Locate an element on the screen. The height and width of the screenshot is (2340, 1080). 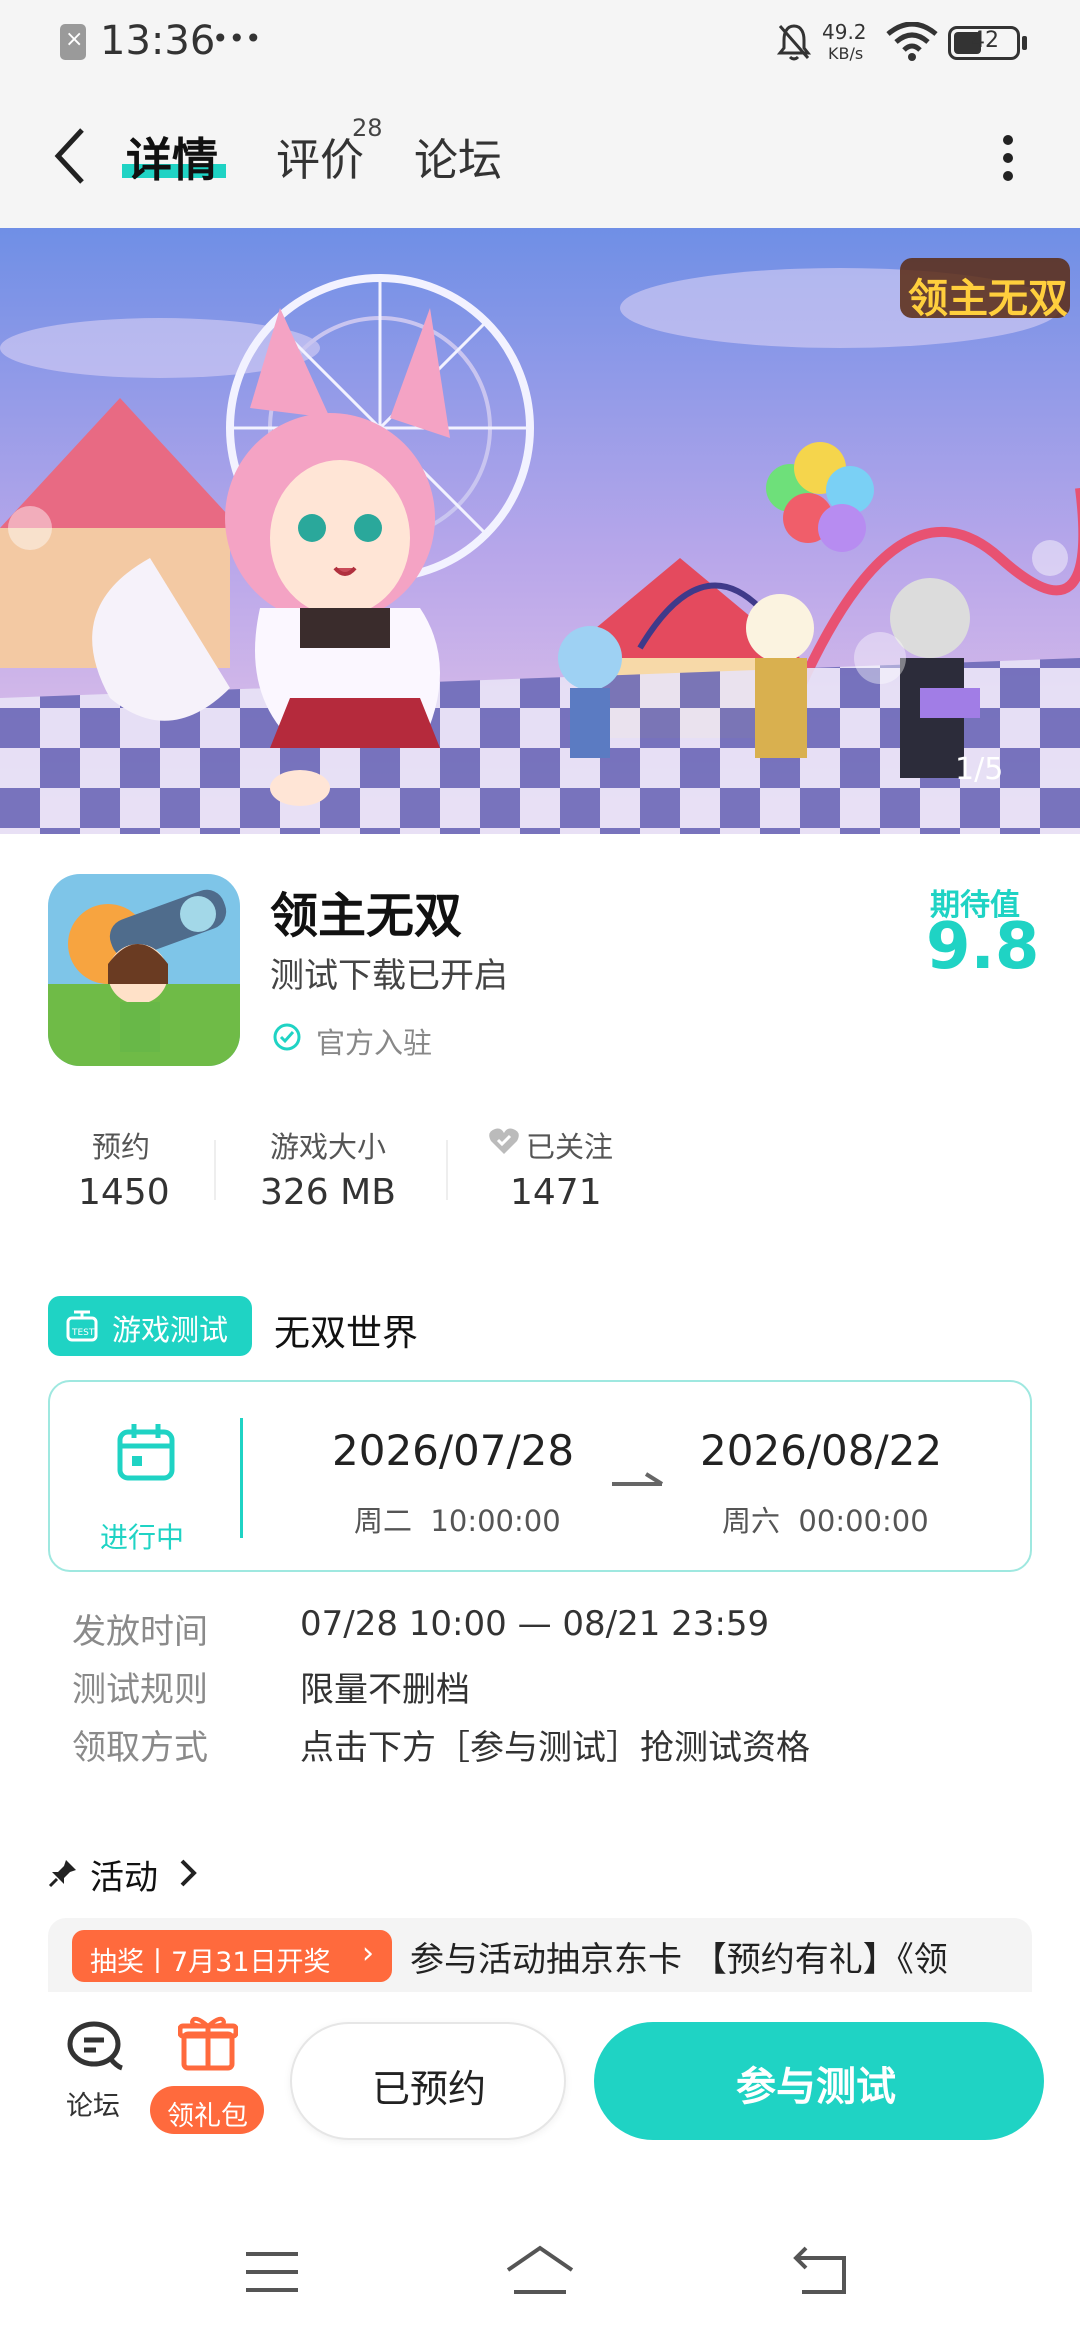
tab-forum: 论坛 is located at coordinates (458, 156).